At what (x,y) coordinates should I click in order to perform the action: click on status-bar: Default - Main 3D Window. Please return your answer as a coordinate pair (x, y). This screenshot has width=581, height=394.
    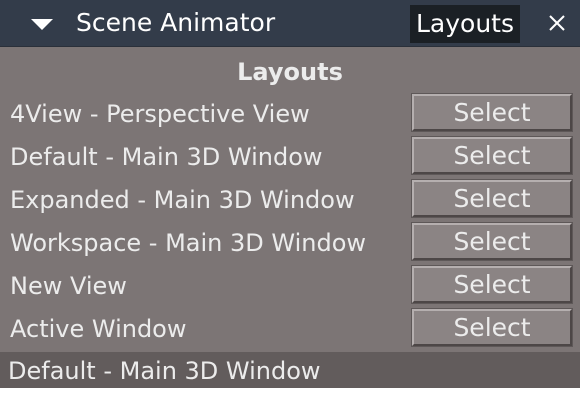
    Looking at the image, I should click on (290, 370).